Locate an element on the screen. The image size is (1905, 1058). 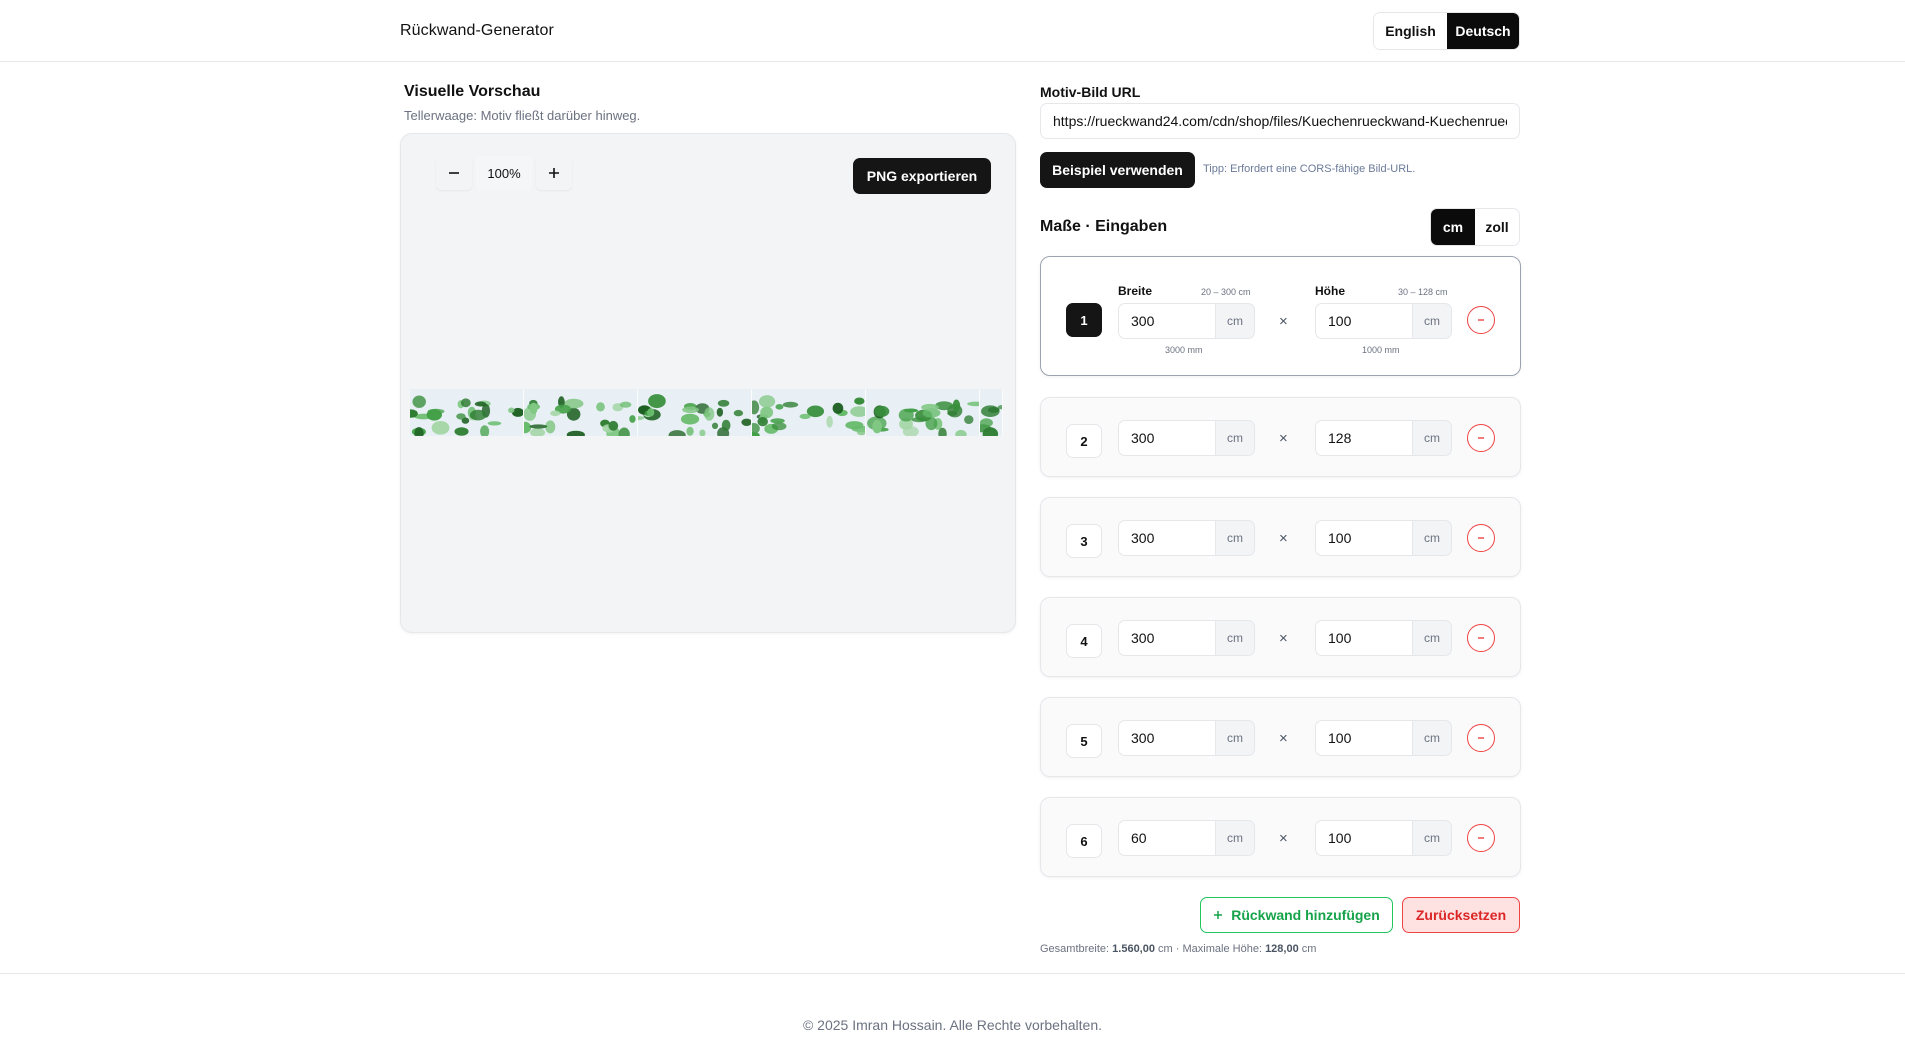
panel-card-4: 4 cm × cm is located at coordinates (1280, 637).